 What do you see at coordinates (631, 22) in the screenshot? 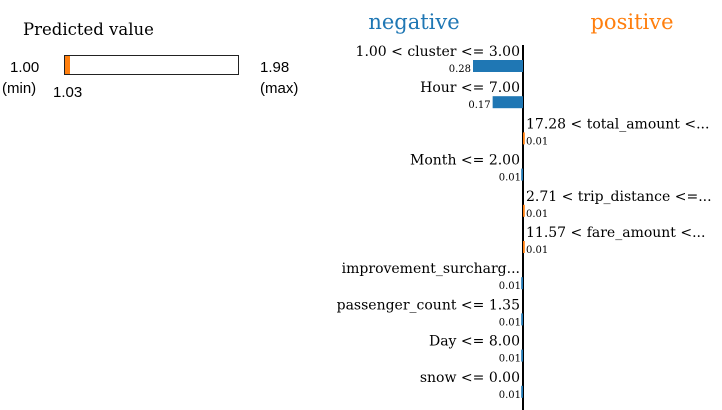
I see `heading-positive: positive` at bounding box center [631, 22].